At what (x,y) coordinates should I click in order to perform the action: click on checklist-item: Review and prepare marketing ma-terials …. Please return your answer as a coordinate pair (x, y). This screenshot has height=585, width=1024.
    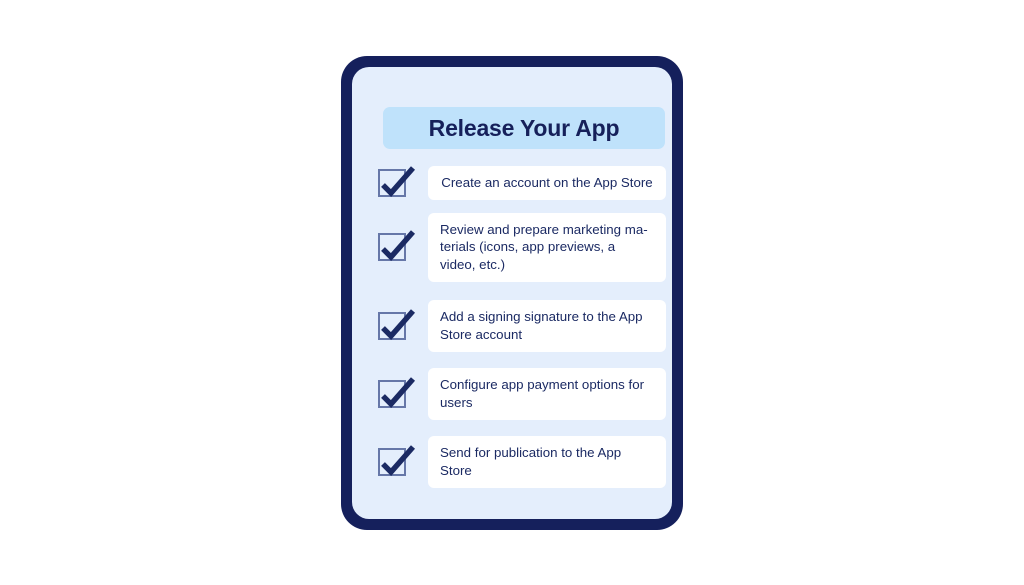
    Looking at the image, I should click on (512, 247).